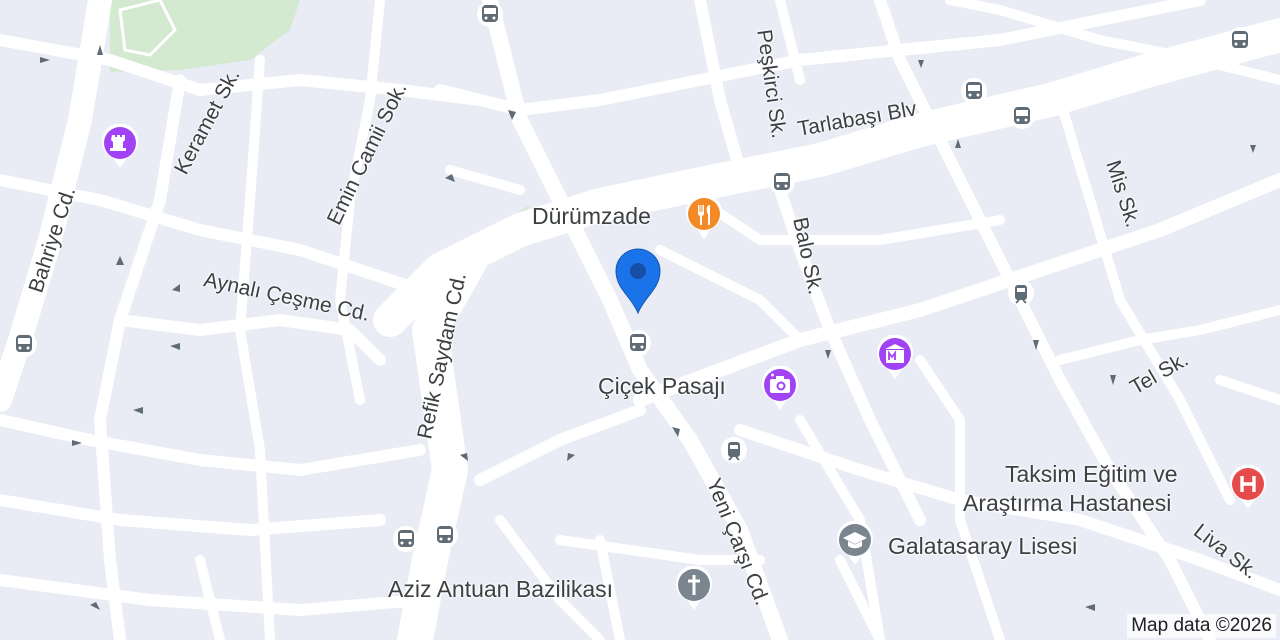 Image resolution: width=1280 pixels, height=640 pixels. I want to click on poi-label-aziz-antuan: Aziz Antuan Bazilikası, so click(500, 589).